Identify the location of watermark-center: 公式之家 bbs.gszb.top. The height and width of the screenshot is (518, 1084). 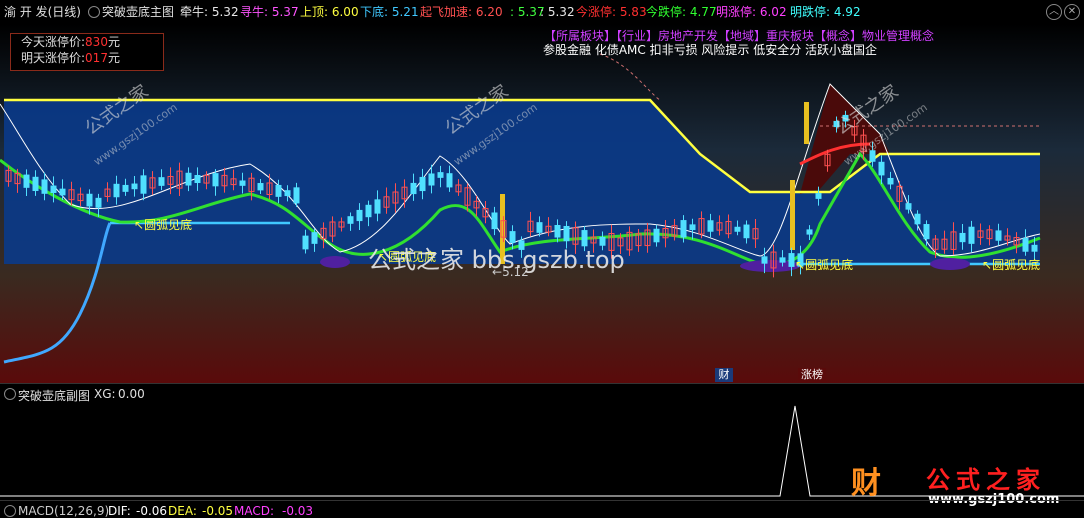
(496, 260).